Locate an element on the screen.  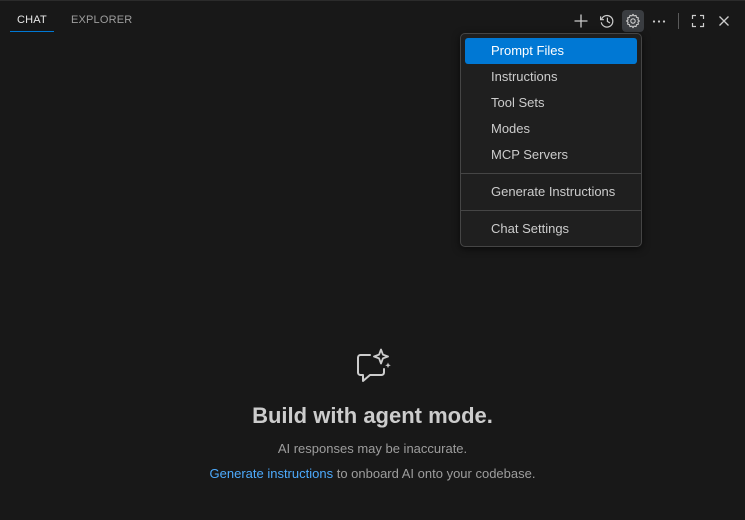
onboard-hint-text: to onboard AI onto your codebase. is located at coordinates (434, 473).